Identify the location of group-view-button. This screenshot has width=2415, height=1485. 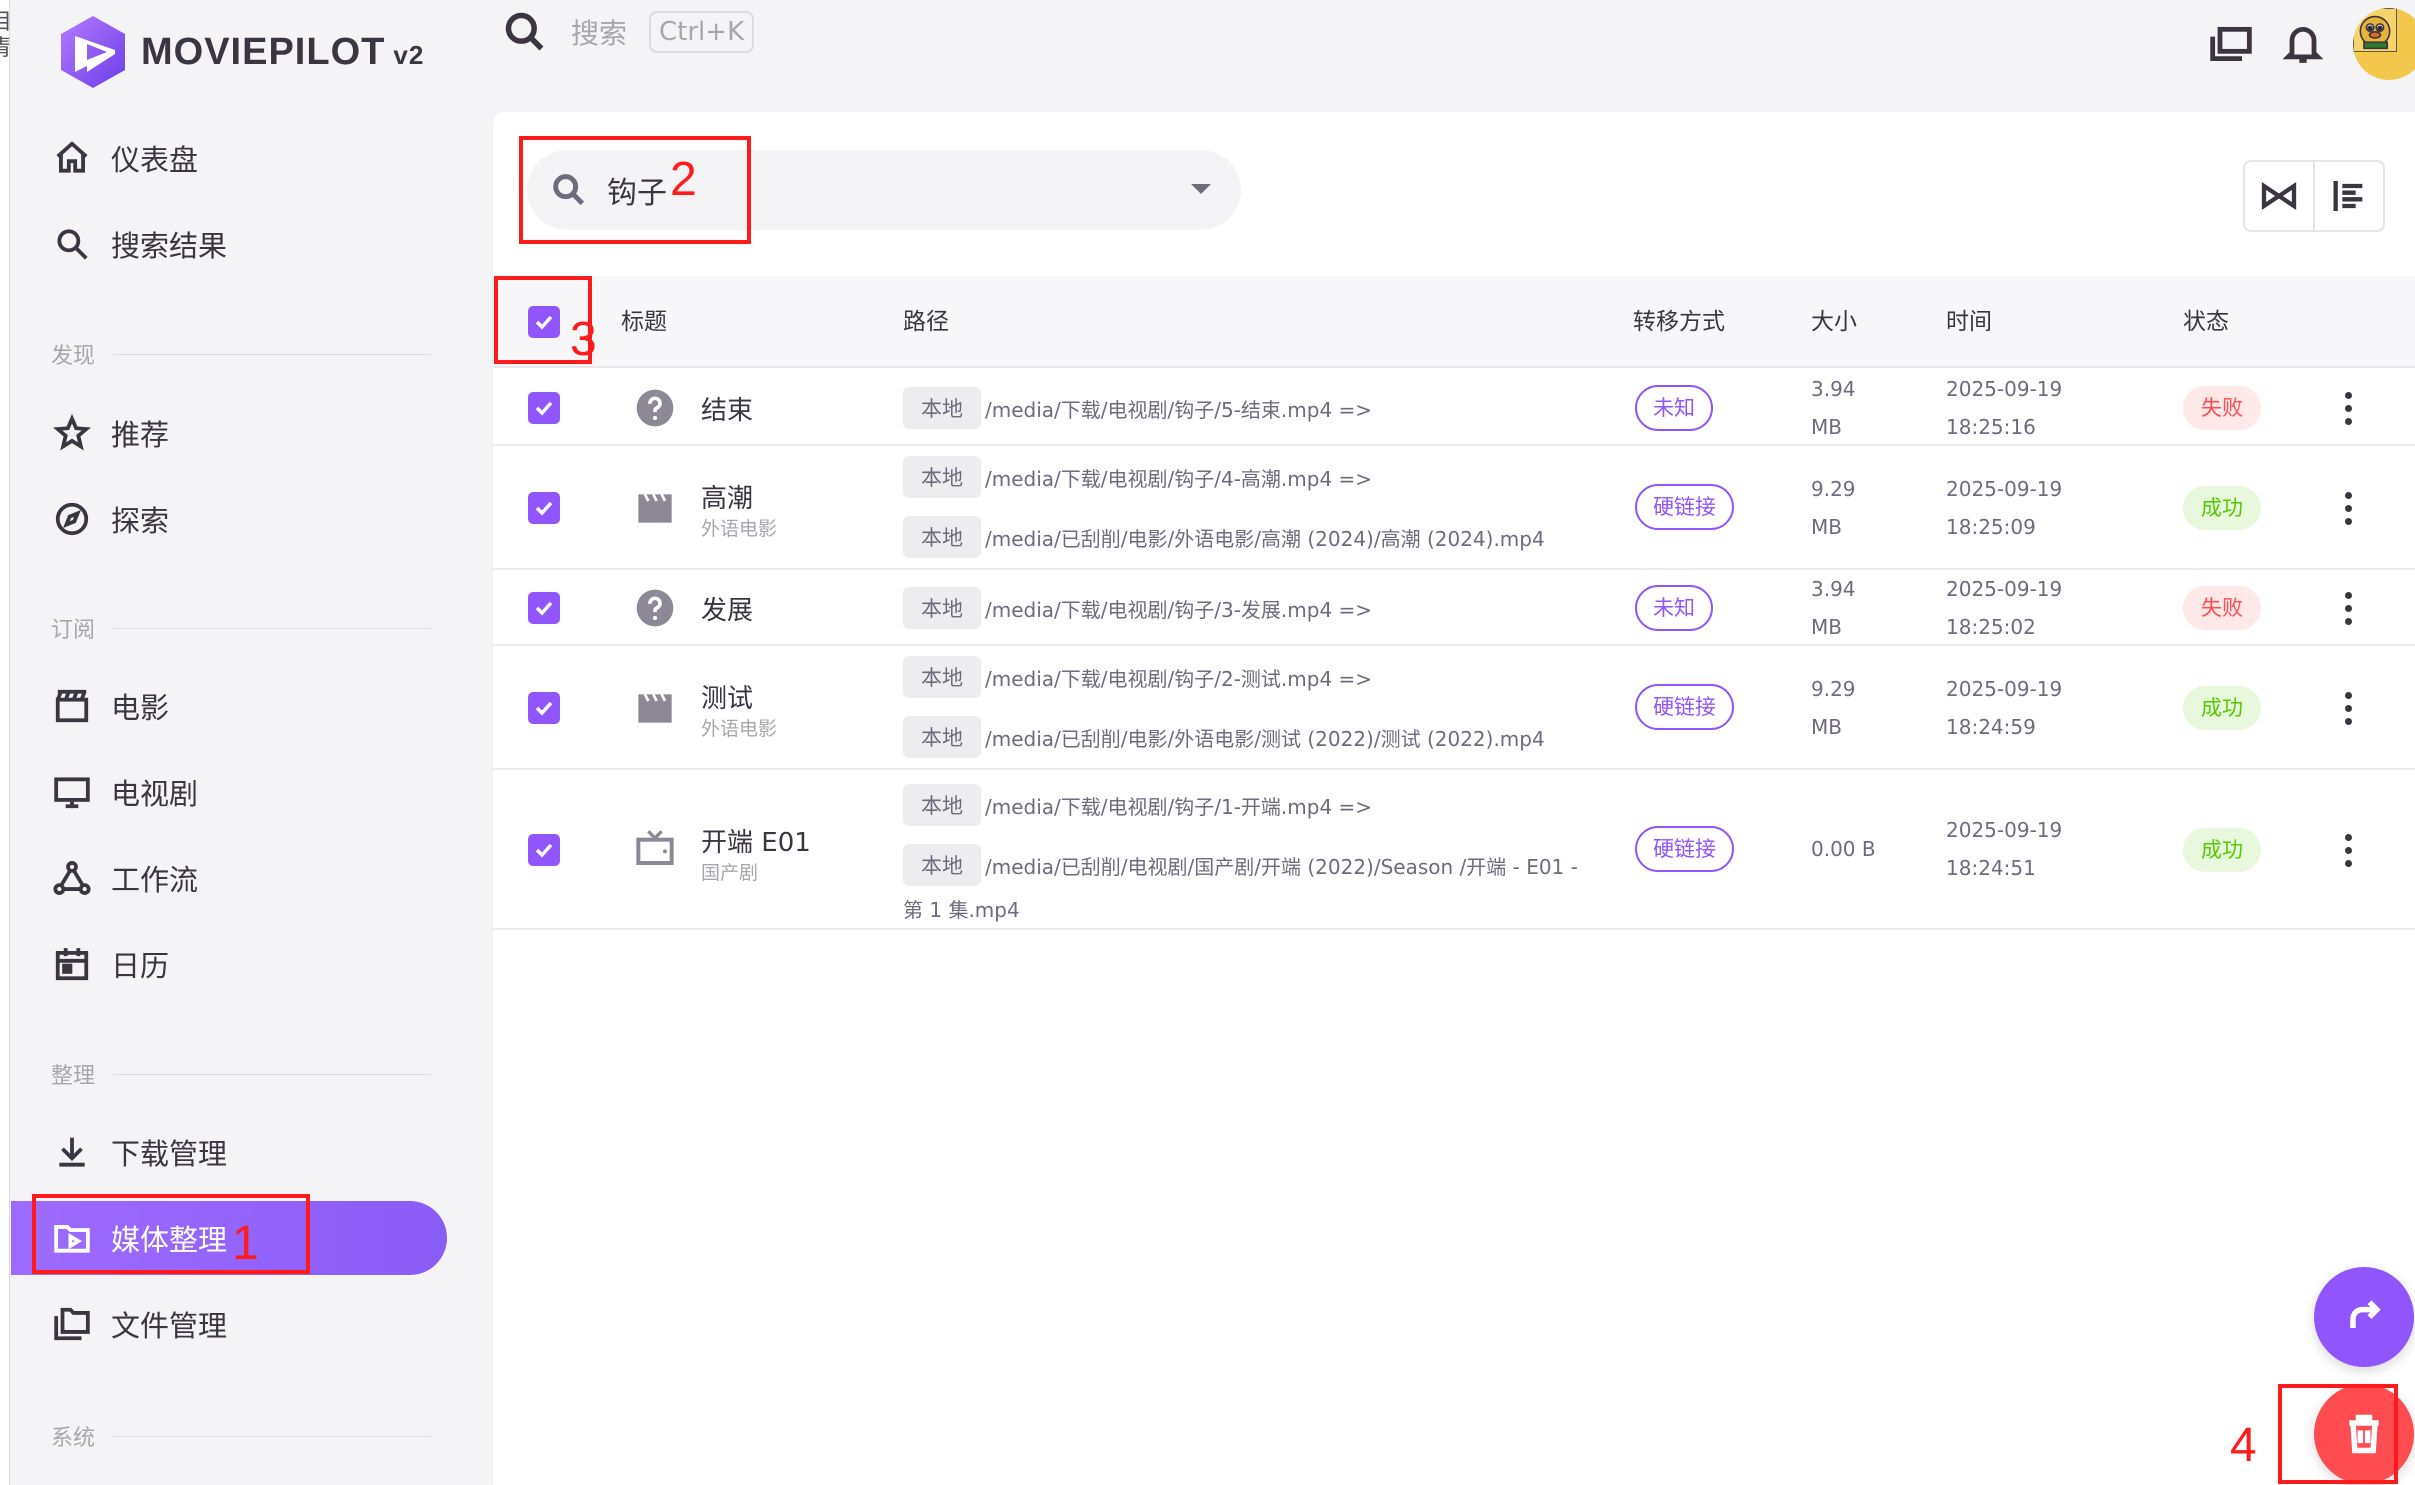
(2280, 196).